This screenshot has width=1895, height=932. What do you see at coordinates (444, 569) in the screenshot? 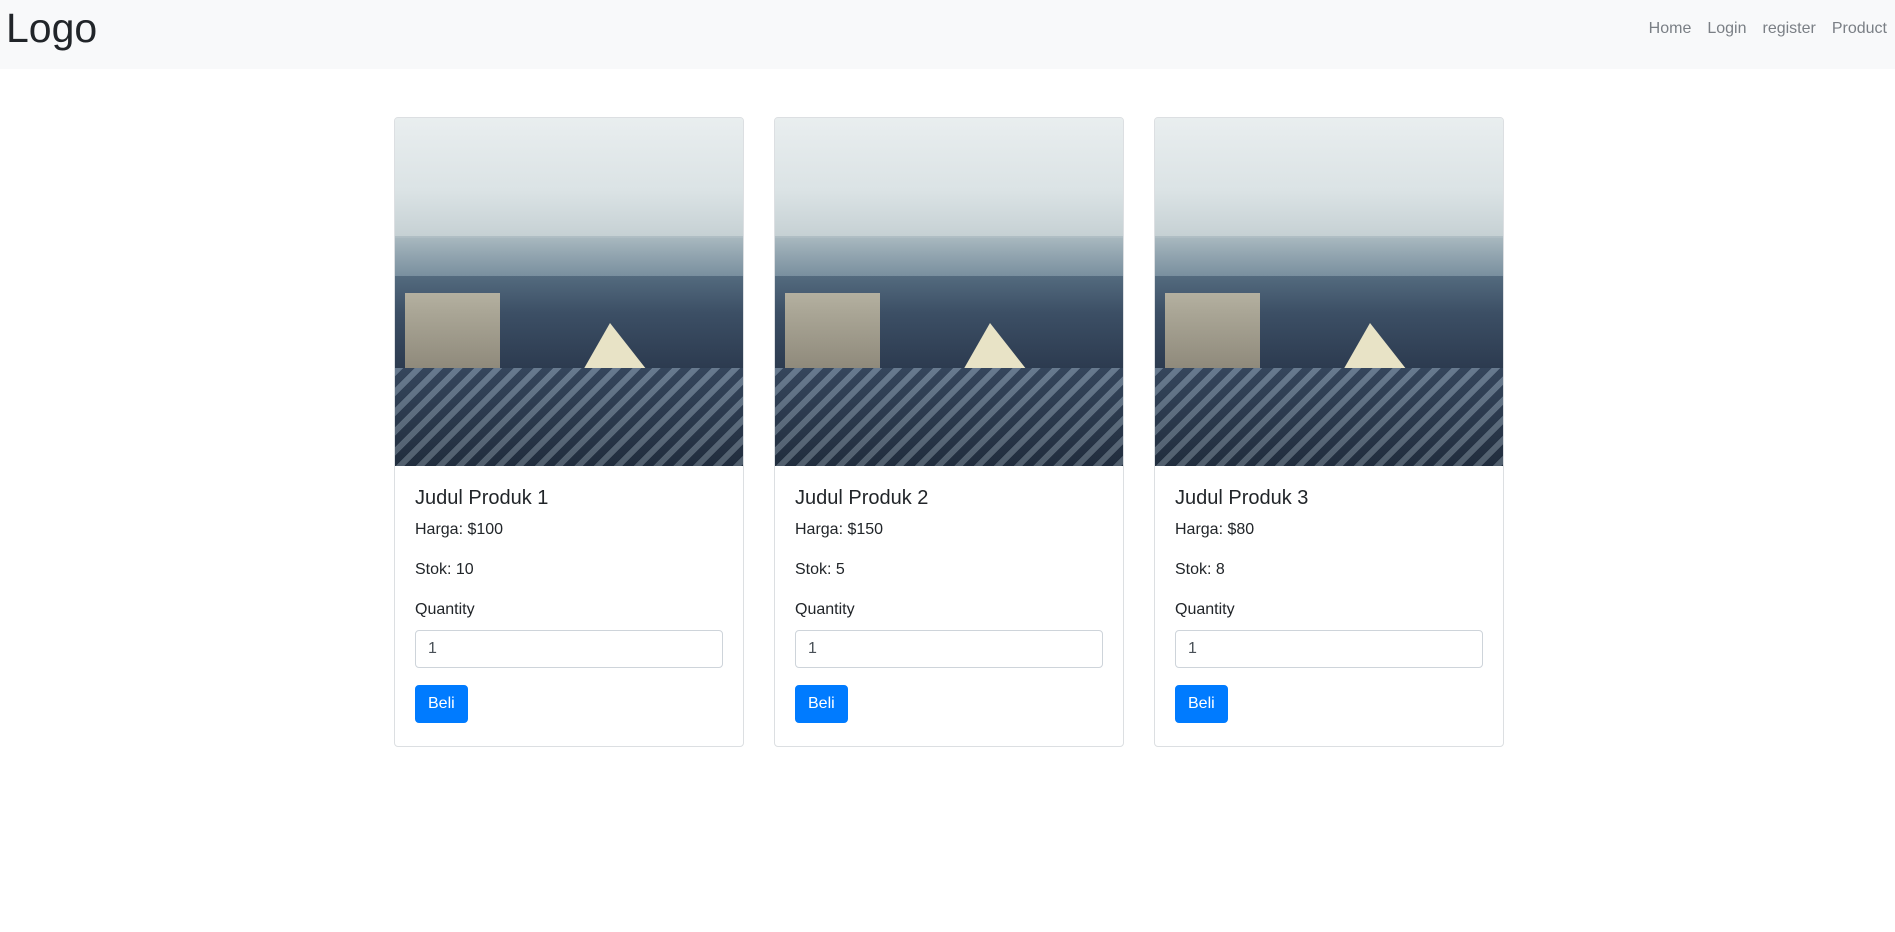
I see `product-stock: Stok: 10` at bounding box center [444, 569].